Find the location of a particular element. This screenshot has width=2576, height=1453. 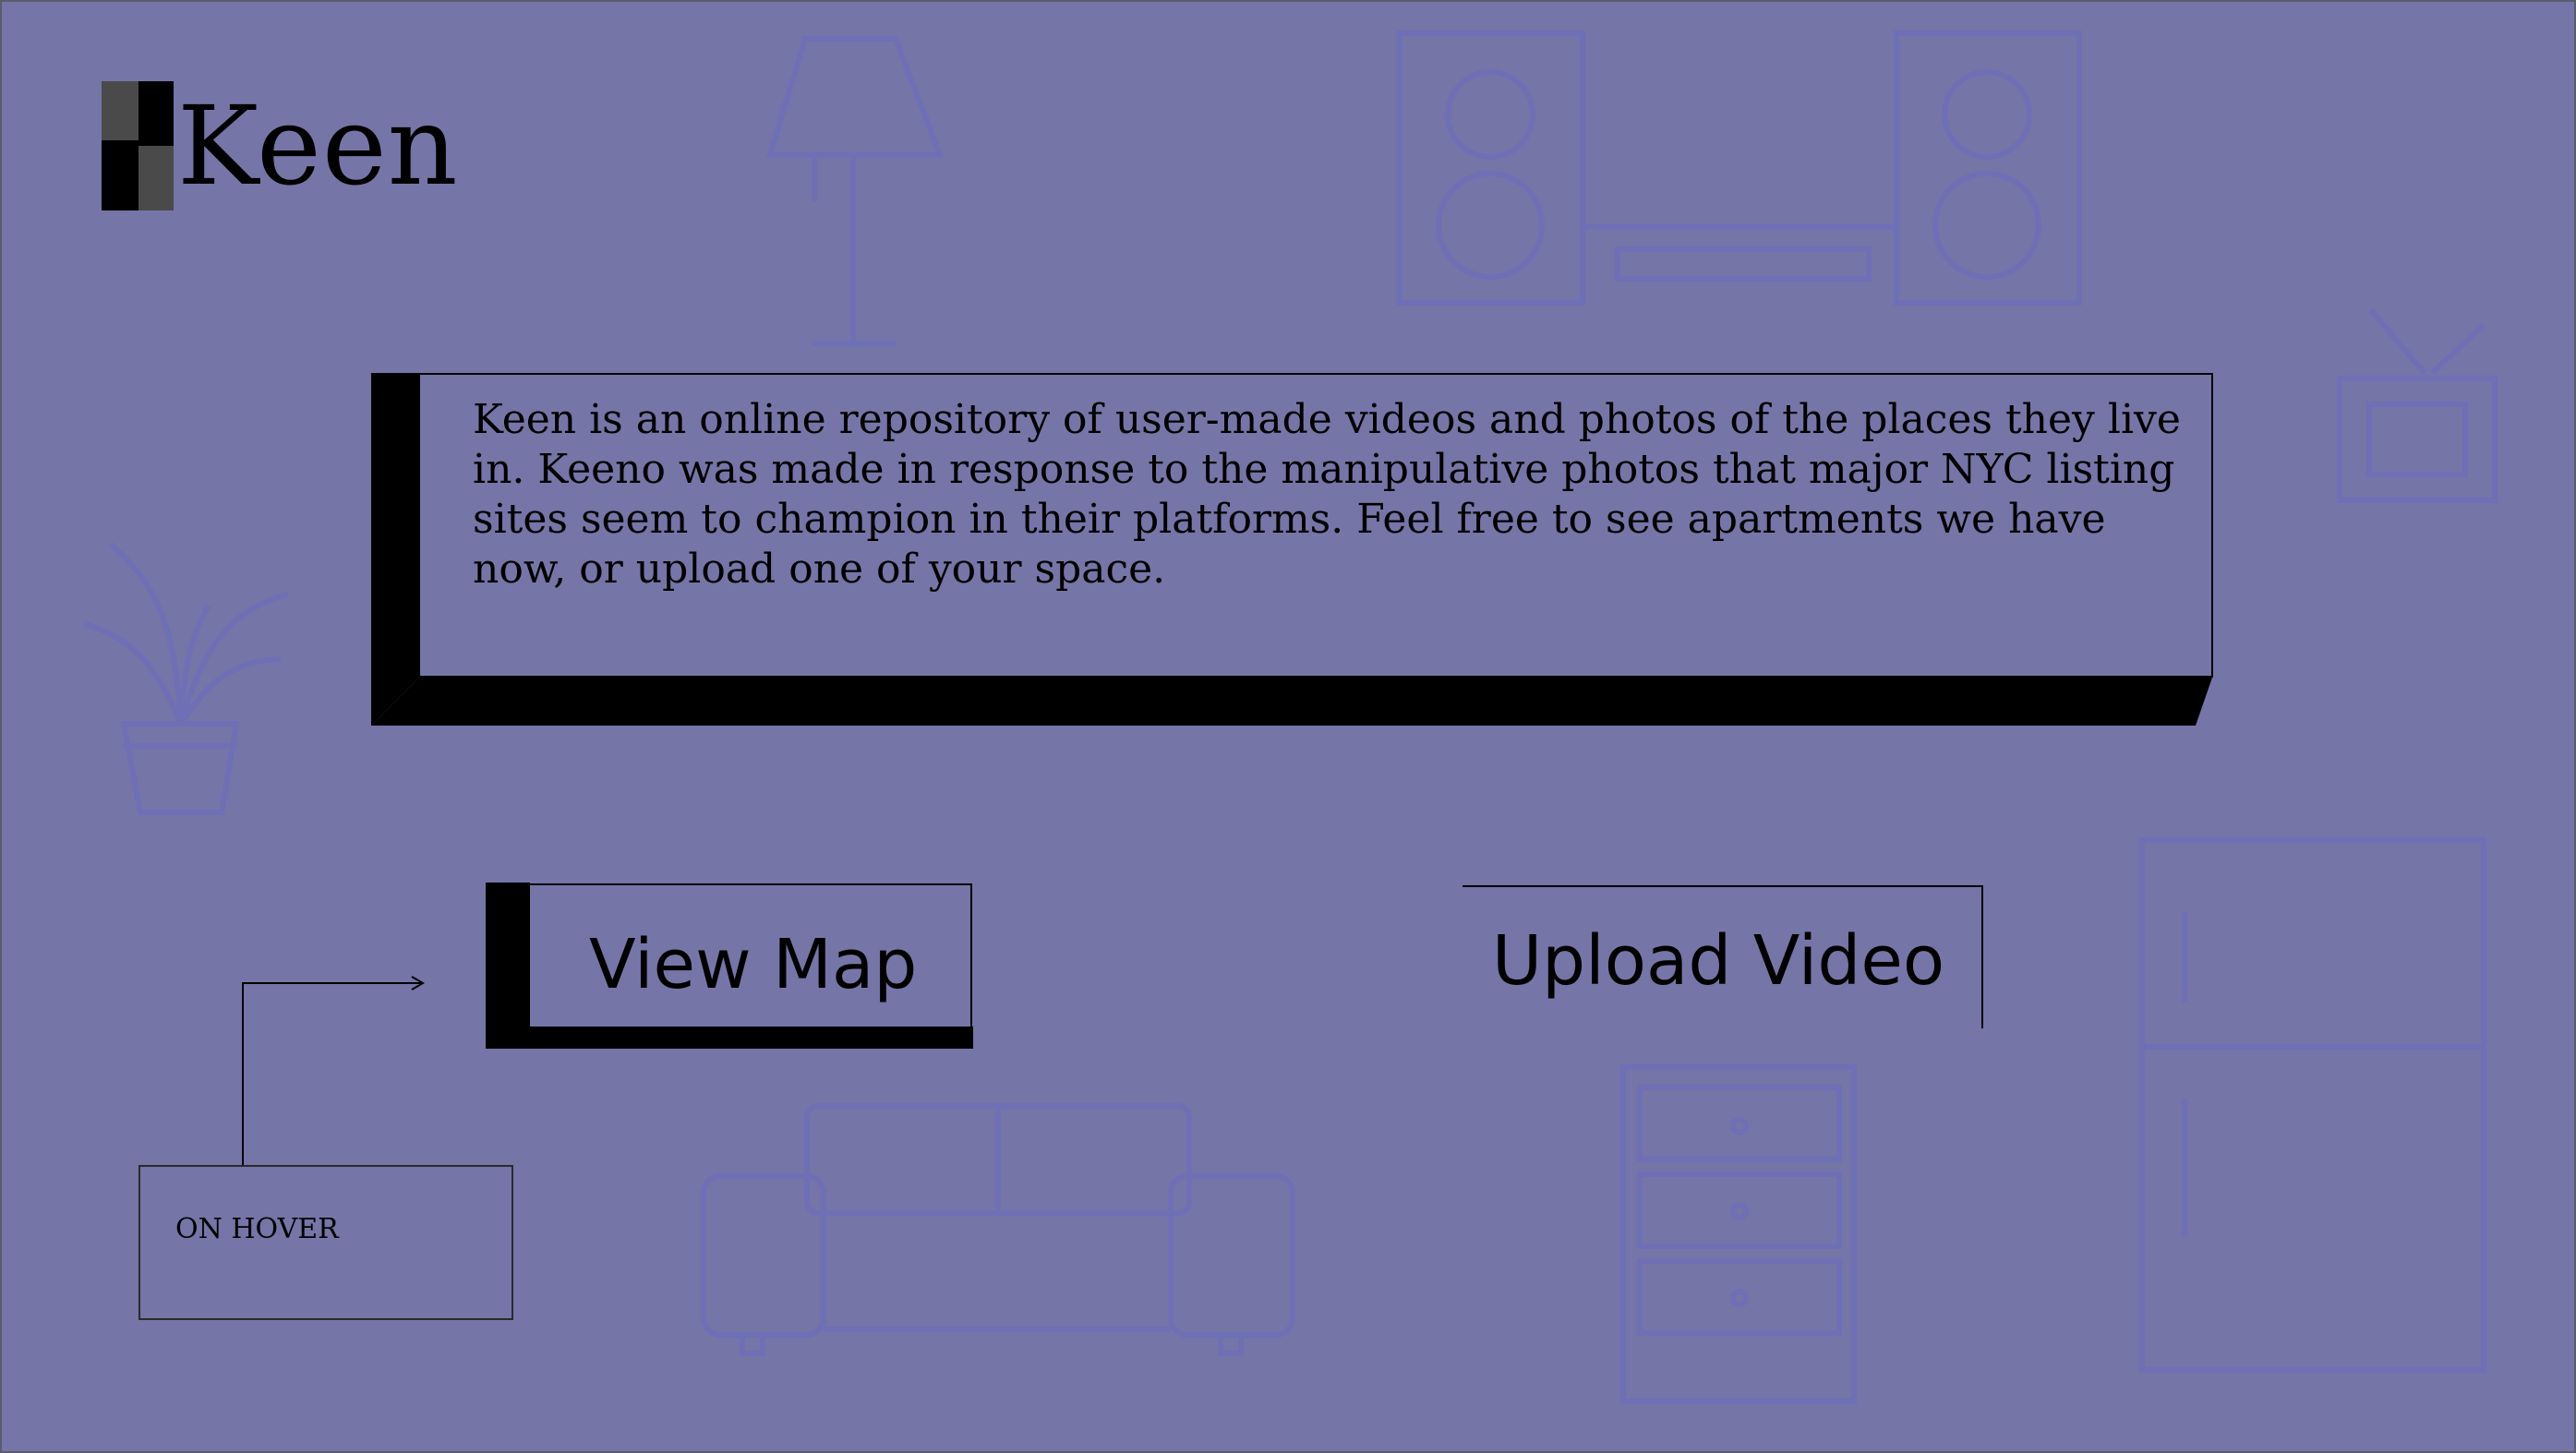

stereo-speakers-icon is located at coordinates (1739, 168).